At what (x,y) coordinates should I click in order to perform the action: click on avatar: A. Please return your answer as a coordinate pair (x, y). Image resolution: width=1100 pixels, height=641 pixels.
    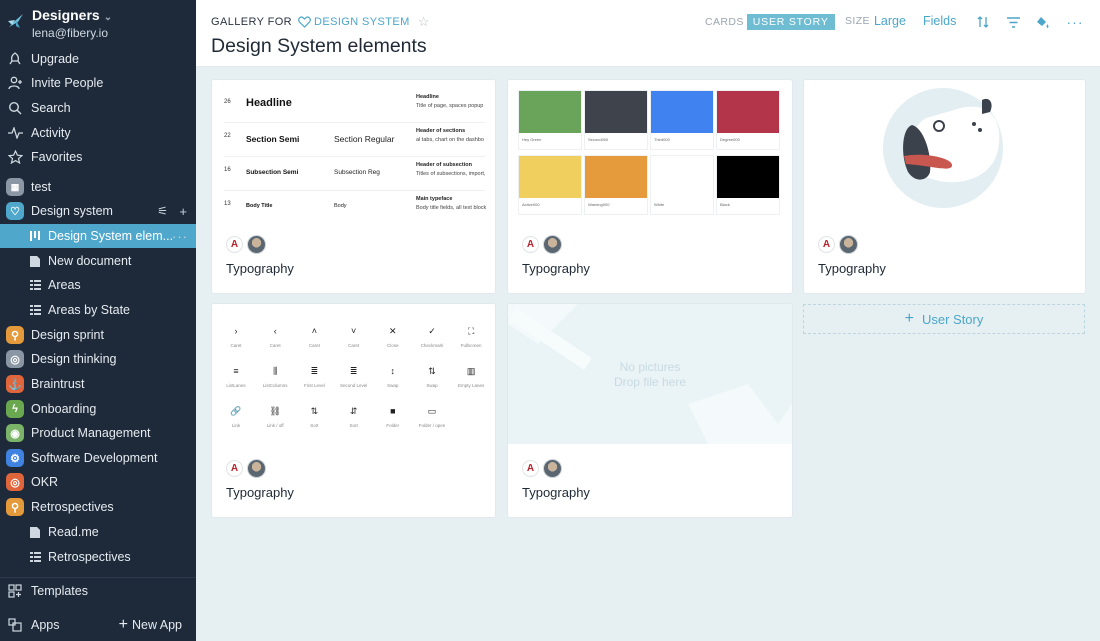
    Looking at the image, I should click on (826, 244).